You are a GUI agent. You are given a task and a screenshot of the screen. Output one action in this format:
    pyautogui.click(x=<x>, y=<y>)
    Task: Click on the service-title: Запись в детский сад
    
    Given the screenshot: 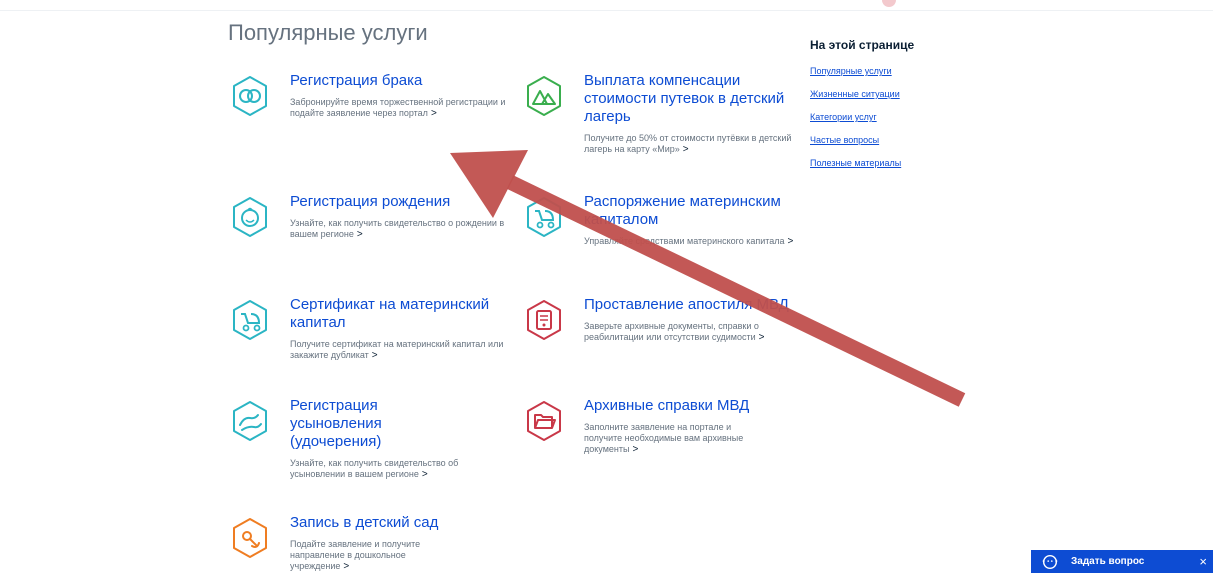 What is the action you would take?
    pyautogui.click(x=400, y=523)
    